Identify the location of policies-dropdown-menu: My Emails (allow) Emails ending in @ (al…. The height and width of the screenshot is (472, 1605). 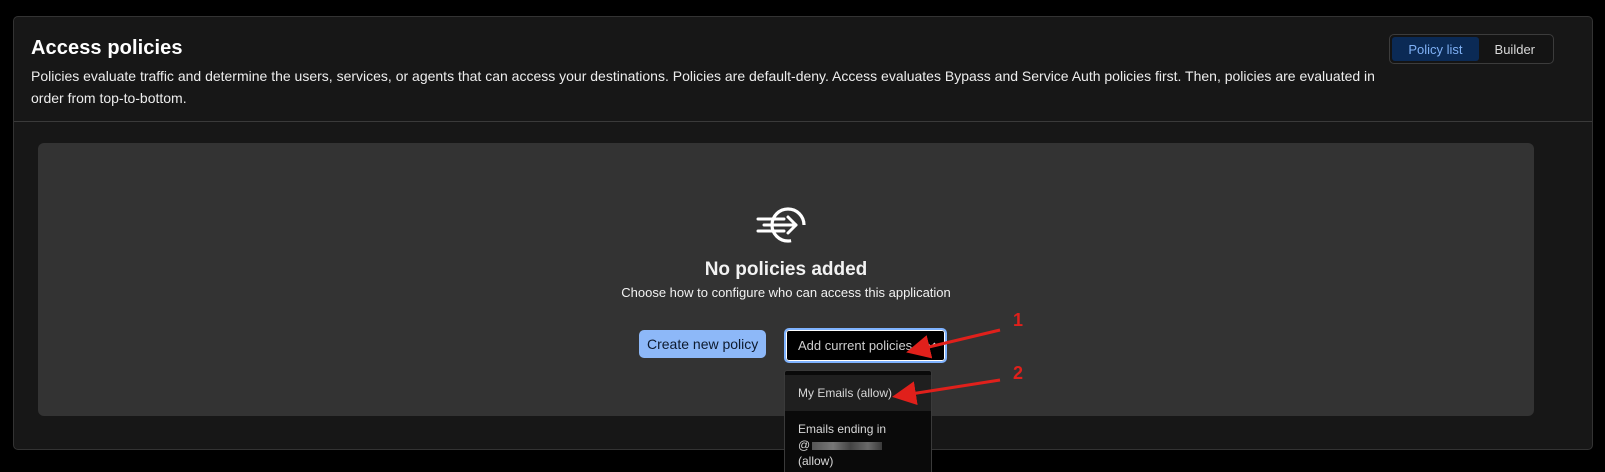
(858, 421).